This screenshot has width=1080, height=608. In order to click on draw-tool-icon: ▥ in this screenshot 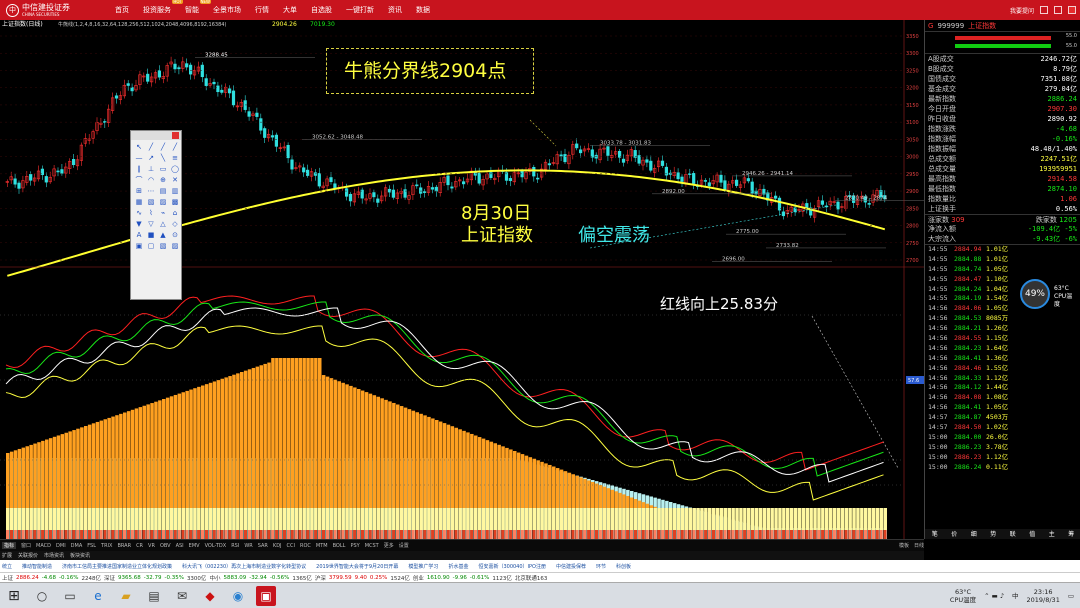, I will do `click(175, 191)`.